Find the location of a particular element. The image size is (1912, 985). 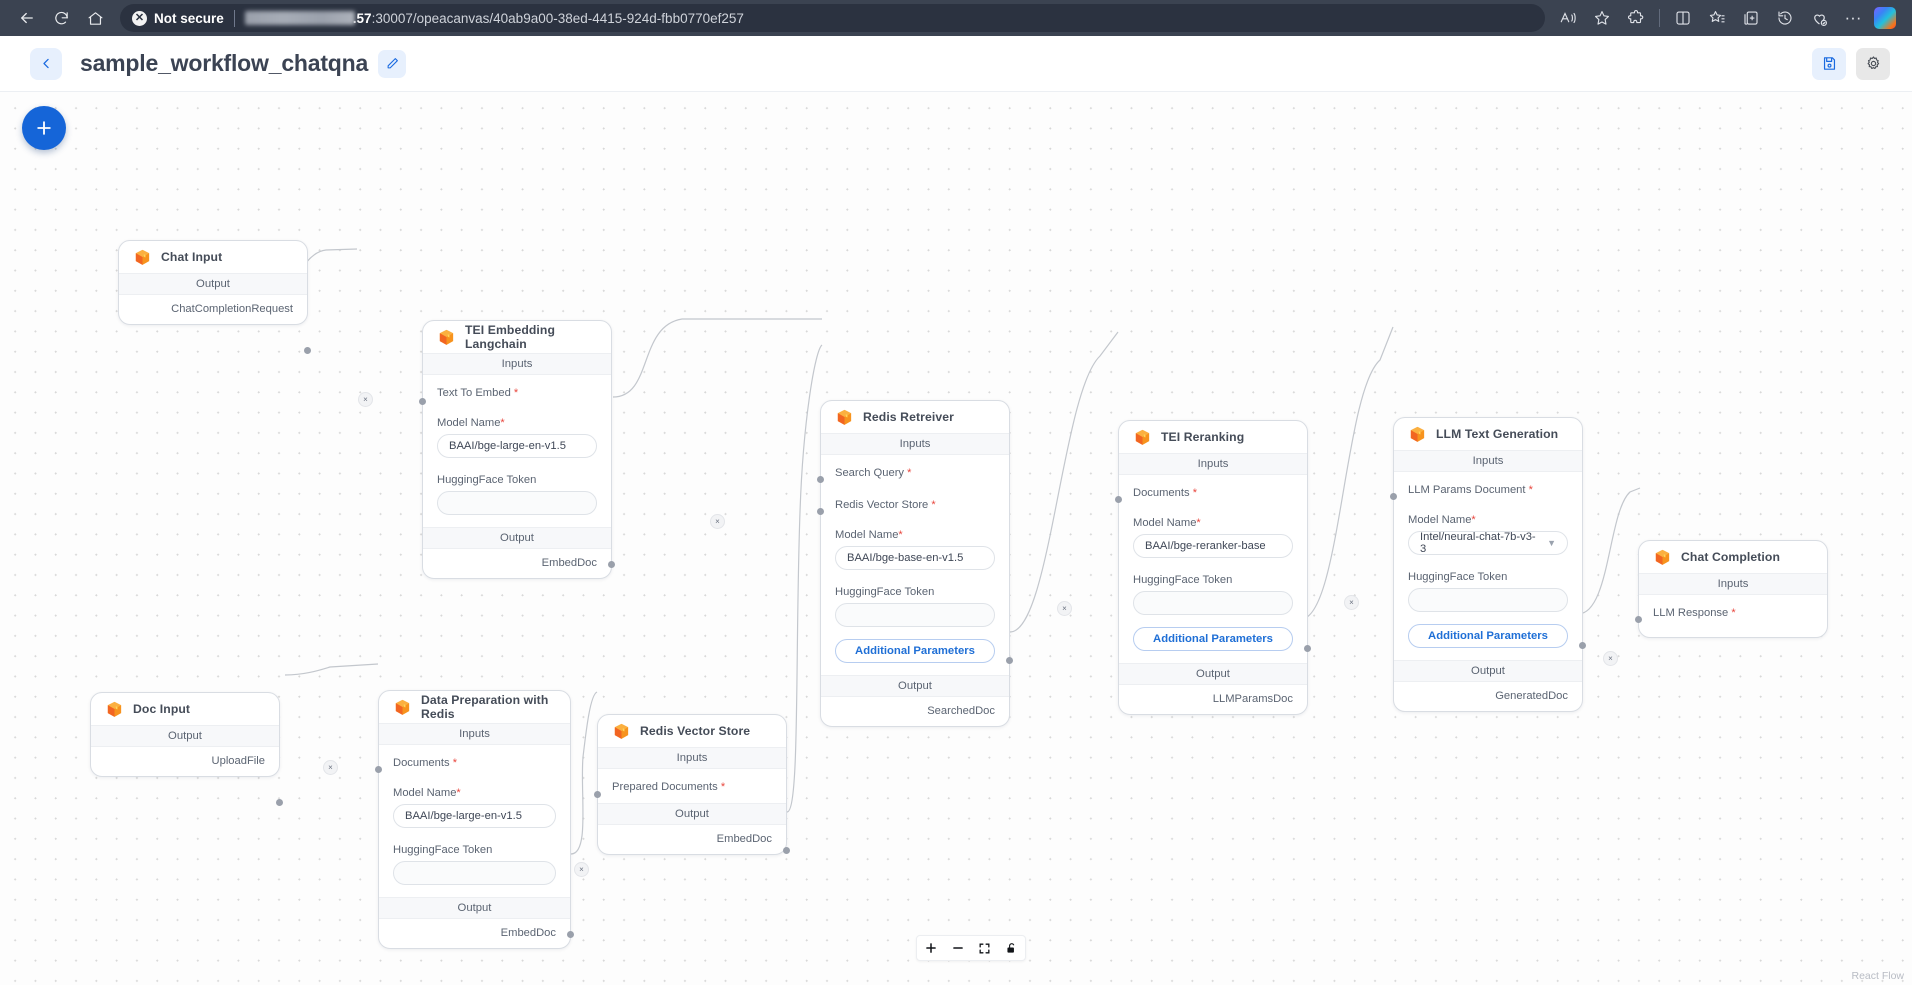

node-chat-input: Chat Input Output ChatCompletionRequest is located at coordinates (214, 297).